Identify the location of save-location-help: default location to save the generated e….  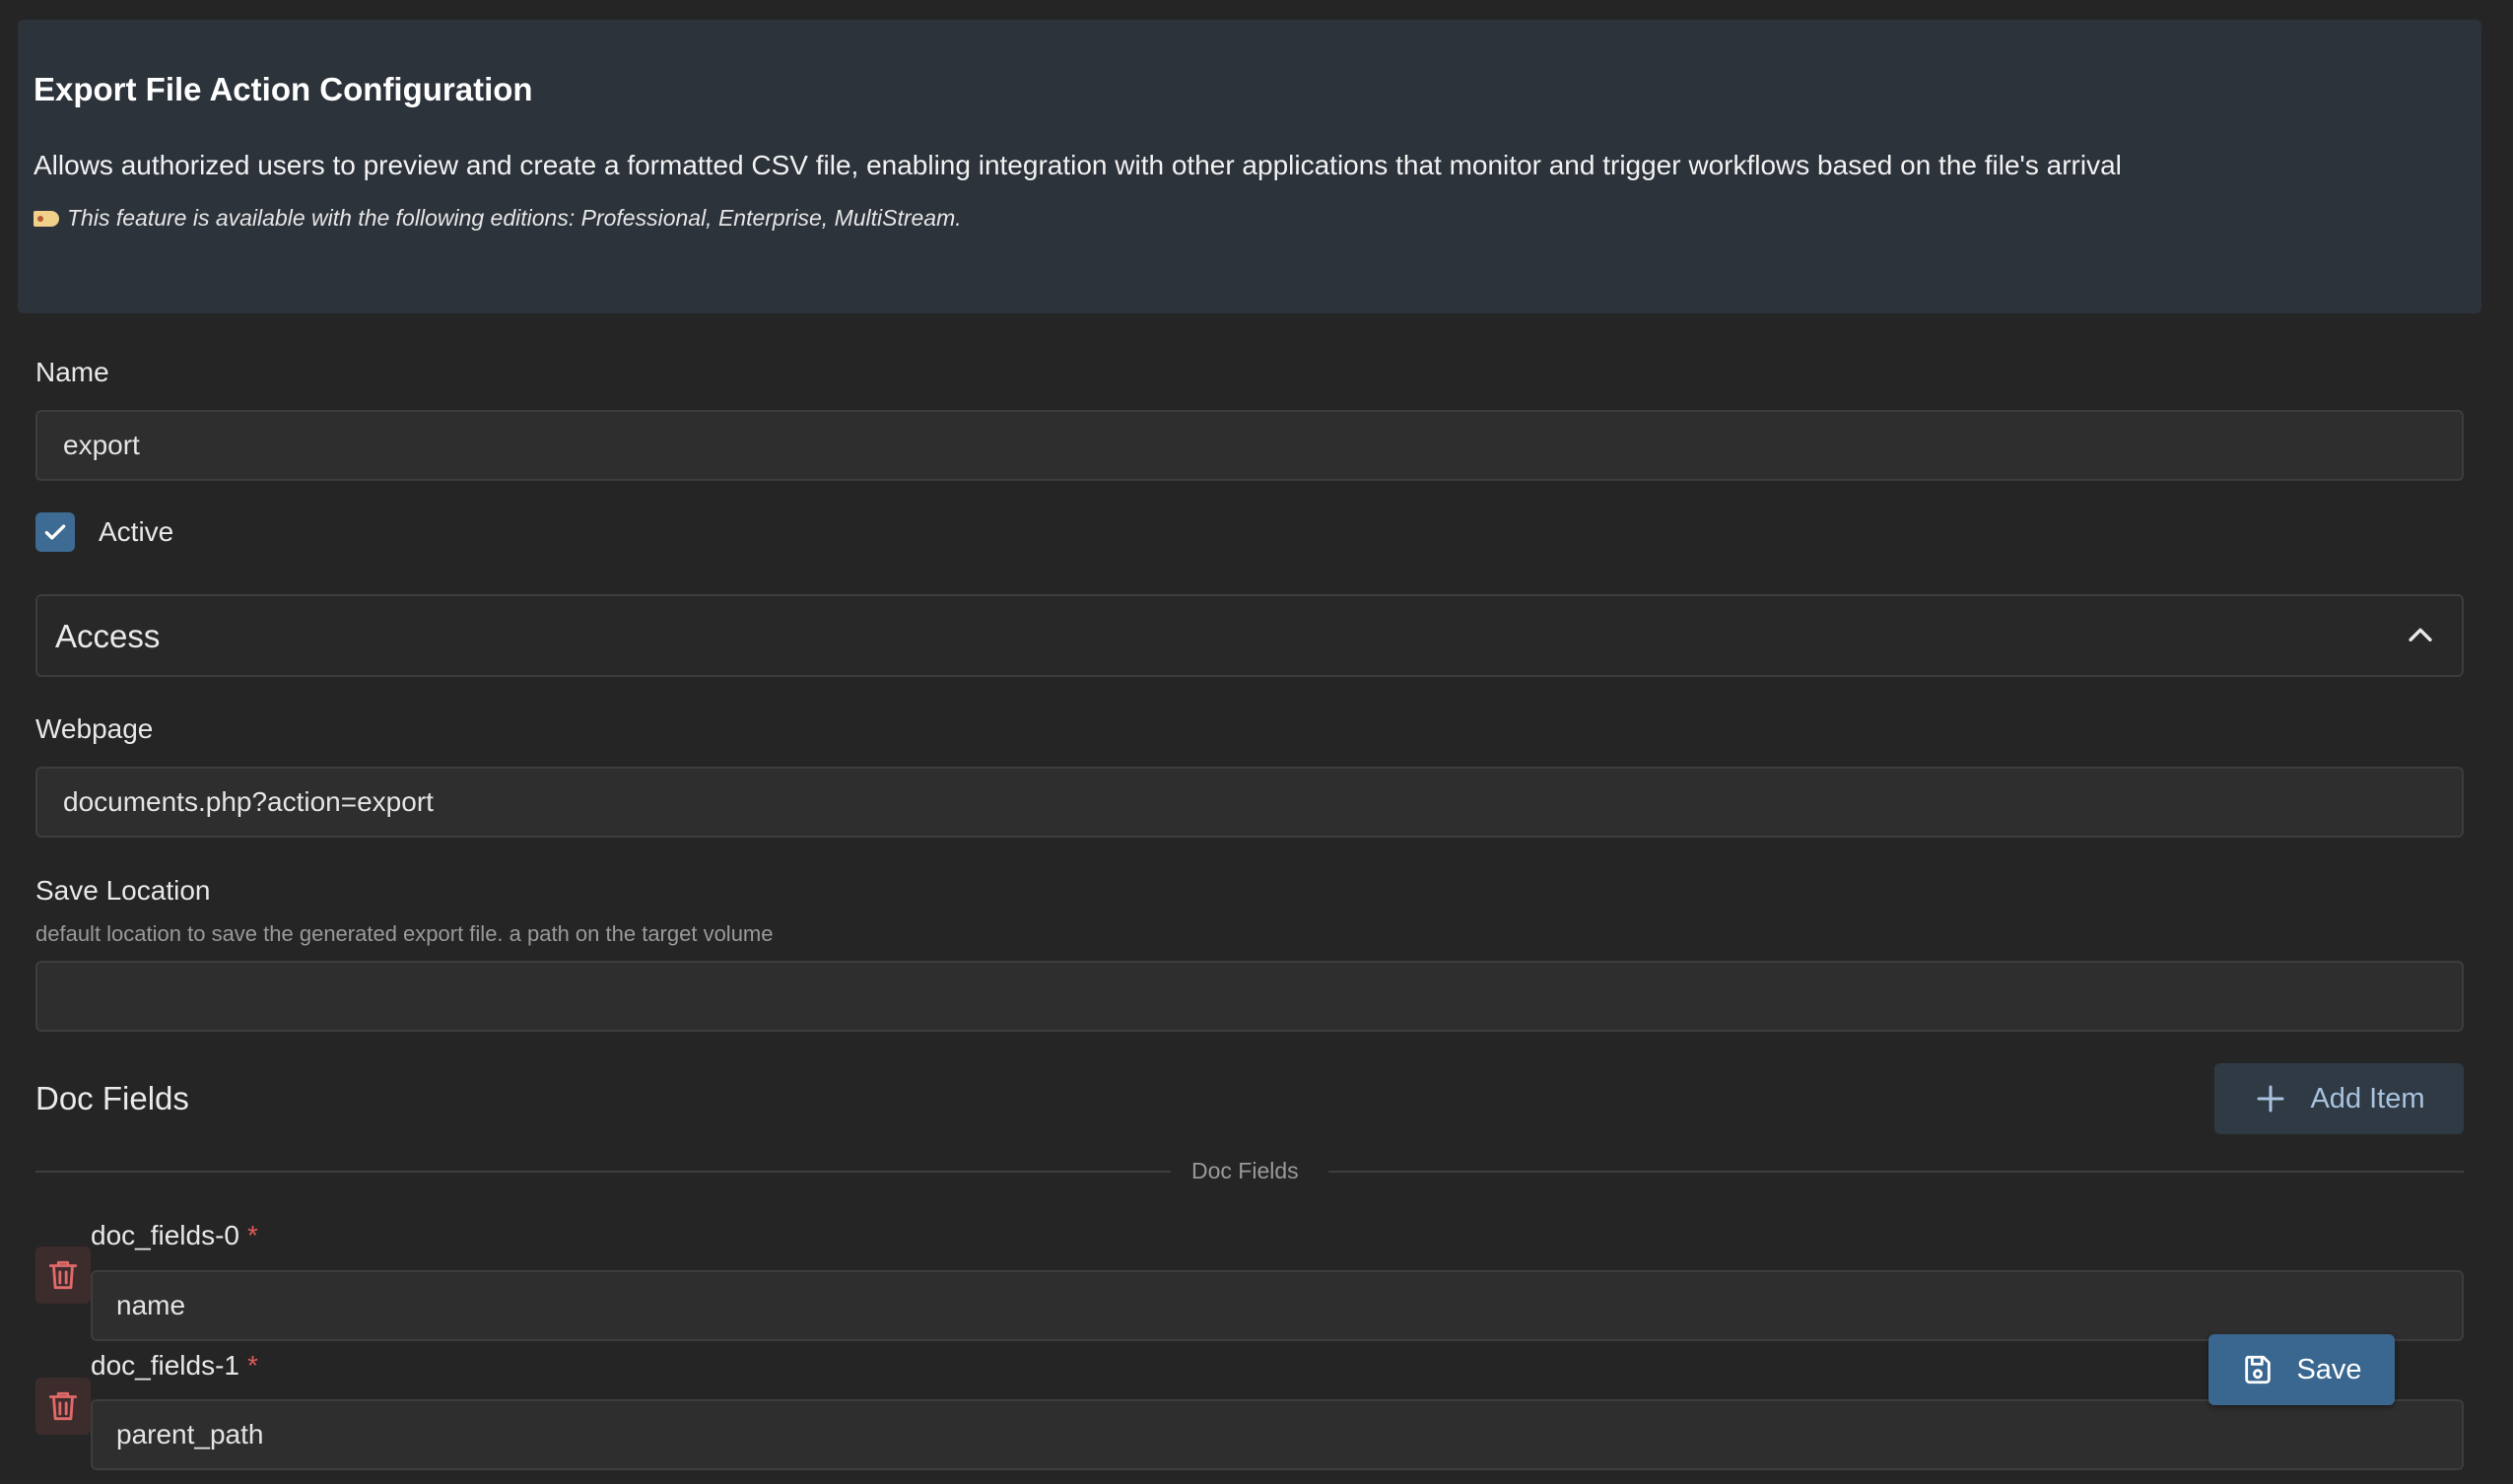
(404, 933).